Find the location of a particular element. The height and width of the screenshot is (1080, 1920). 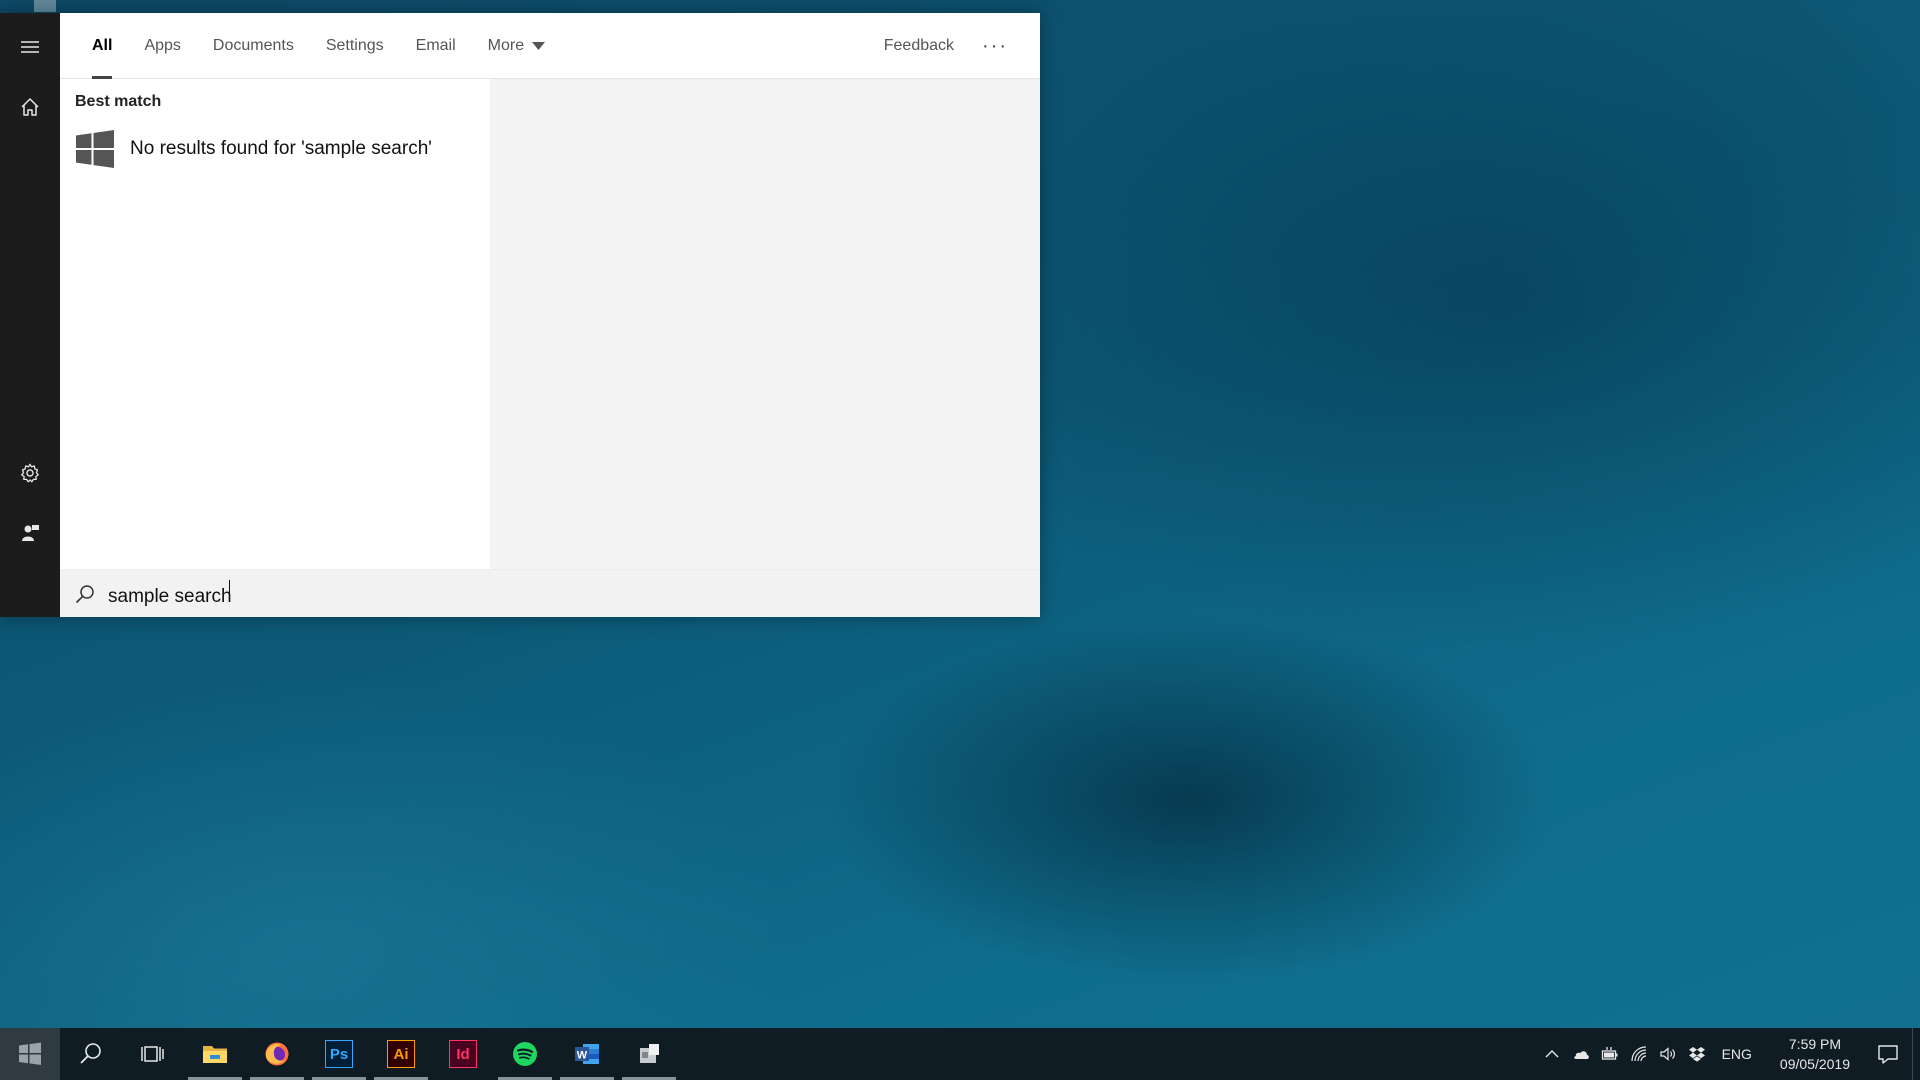

battery-plug-icon is located at coordinates (1609, 1053).